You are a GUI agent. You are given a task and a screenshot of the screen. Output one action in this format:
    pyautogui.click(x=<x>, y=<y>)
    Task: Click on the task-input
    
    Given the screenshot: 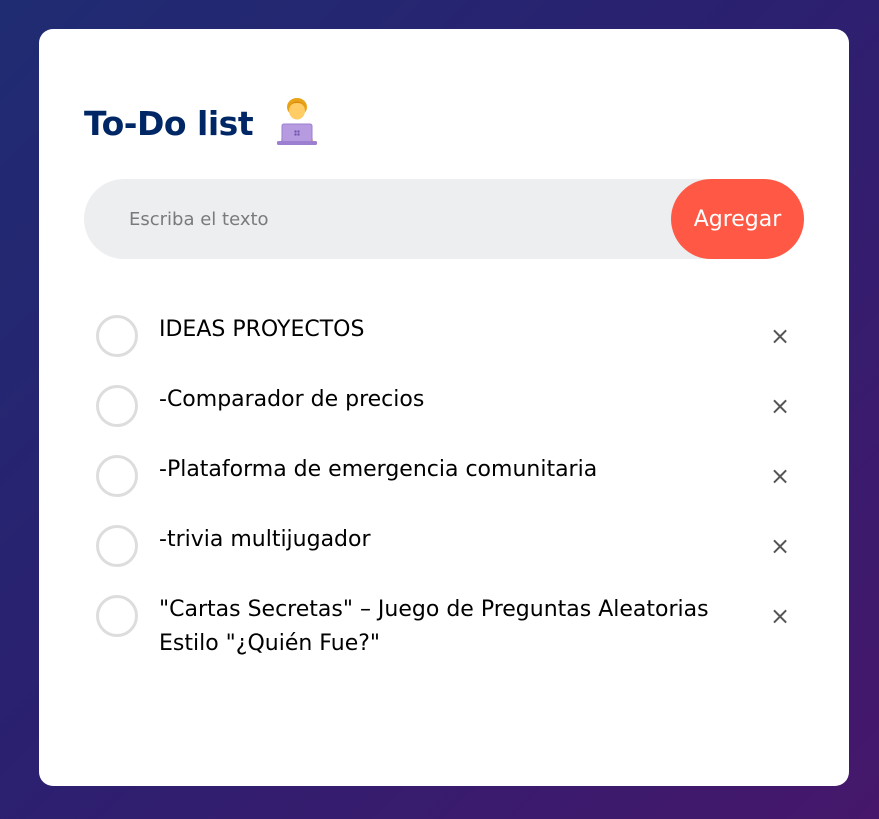 What is the action you would take?
    pyautogui.click(x=374, y=219)
    